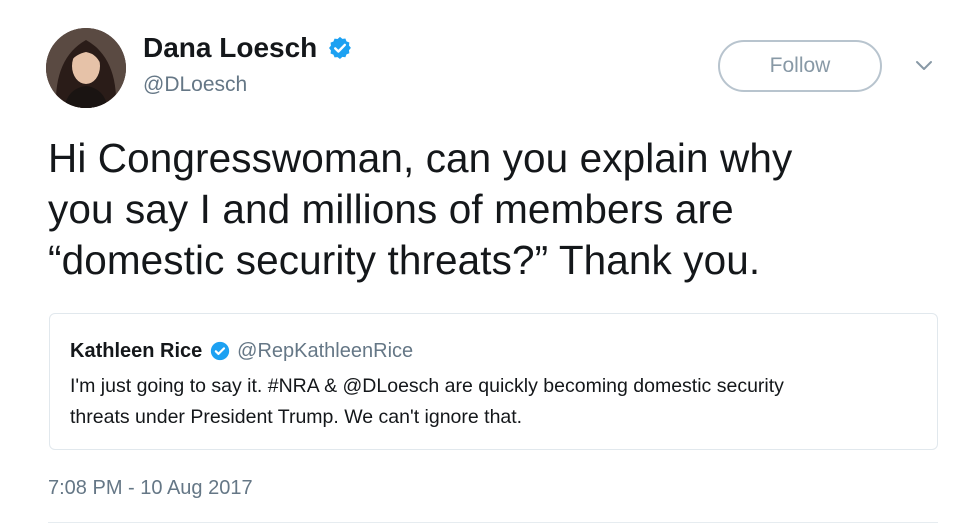 This screenshot has height=525, width=980. I want to click on author-display-name: Dana Loesch, so click(230, 48).